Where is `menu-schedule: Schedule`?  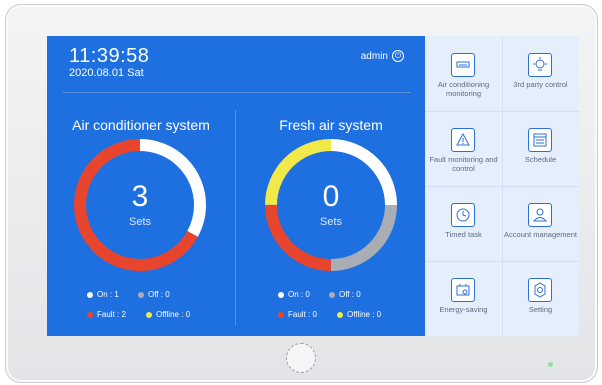
menu-schedule: Schedule is located at coordinates (540, 148).